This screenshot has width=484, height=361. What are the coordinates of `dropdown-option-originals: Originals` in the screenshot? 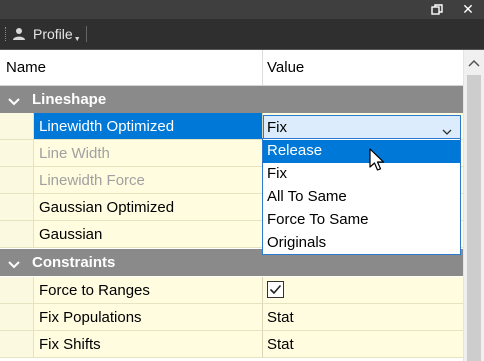 It's located at (361, 243).